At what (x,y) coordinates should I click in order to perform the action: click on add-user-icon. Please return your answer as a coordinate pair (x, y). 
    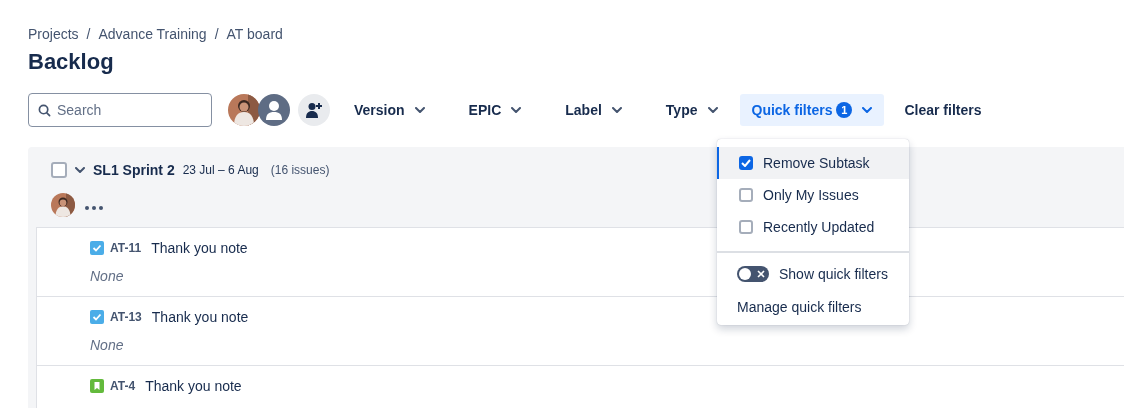
    Looking at the image, I should click on (314, 110).